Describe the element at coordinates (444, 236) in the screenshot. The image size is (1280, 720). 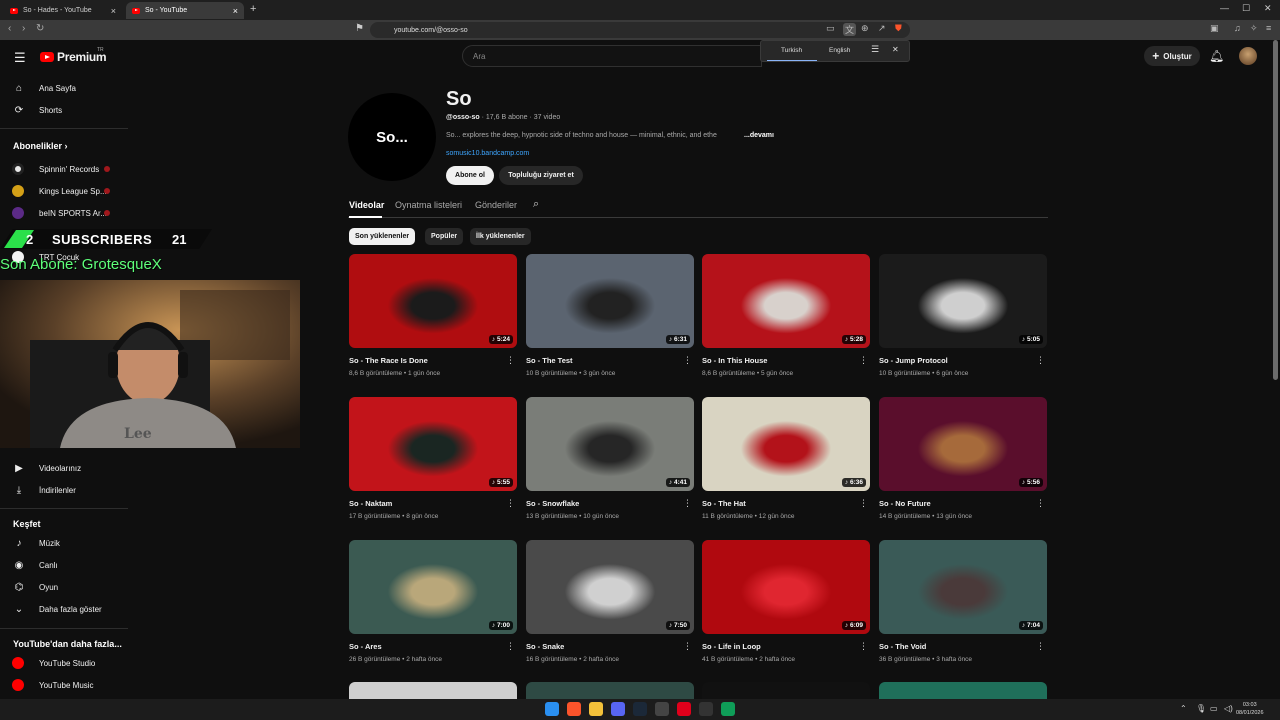
I see `chip-popular: Popüler` at that location.